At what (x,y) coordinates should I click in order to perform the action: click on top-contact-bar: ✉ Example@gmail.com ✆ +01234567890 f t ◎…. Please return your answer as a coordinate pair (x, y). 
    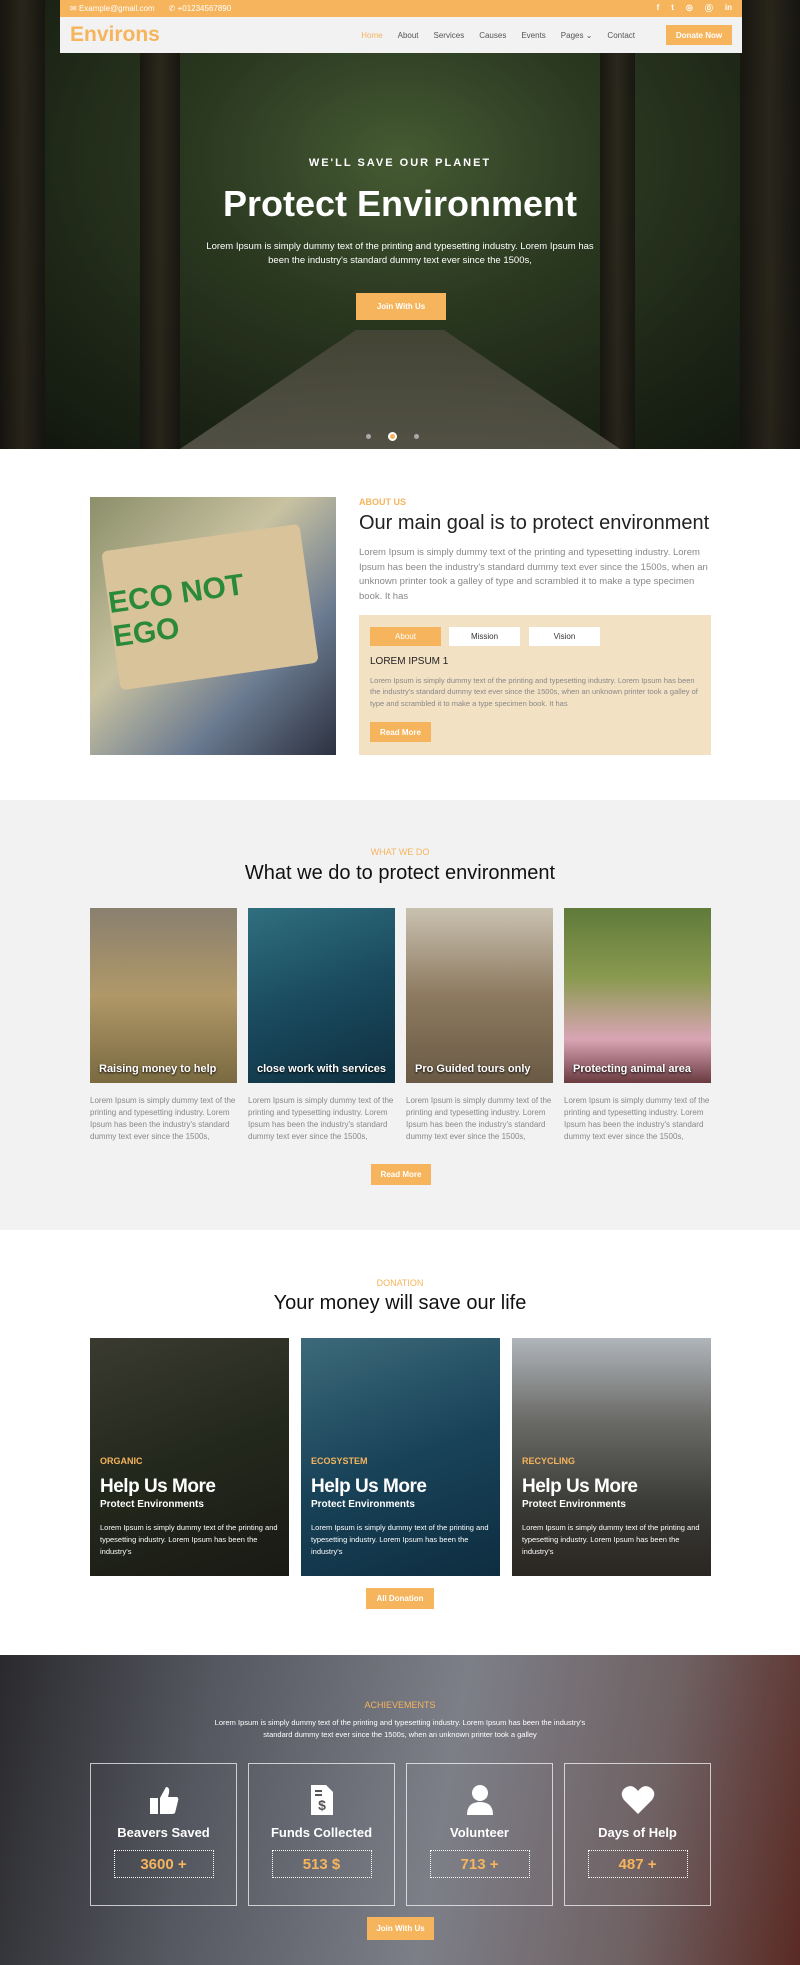
    Looking at the image, I should click on (401, 8).